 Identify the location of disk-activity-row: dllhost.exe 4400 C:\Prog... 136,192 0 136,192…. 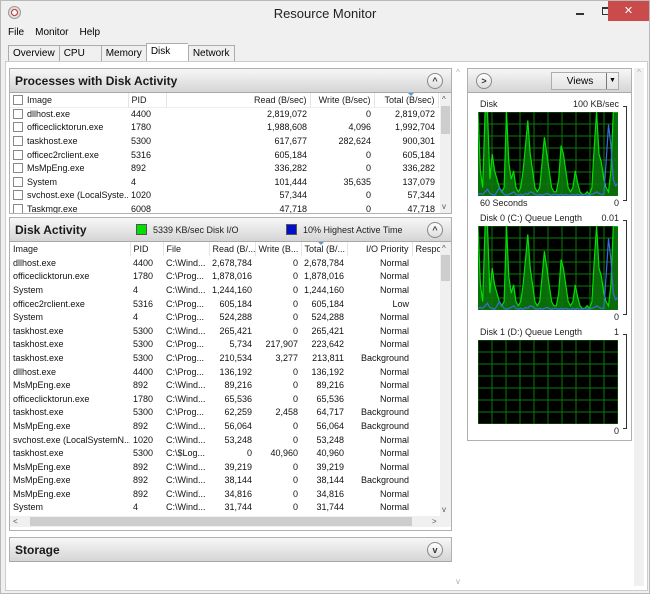
(225, 372).